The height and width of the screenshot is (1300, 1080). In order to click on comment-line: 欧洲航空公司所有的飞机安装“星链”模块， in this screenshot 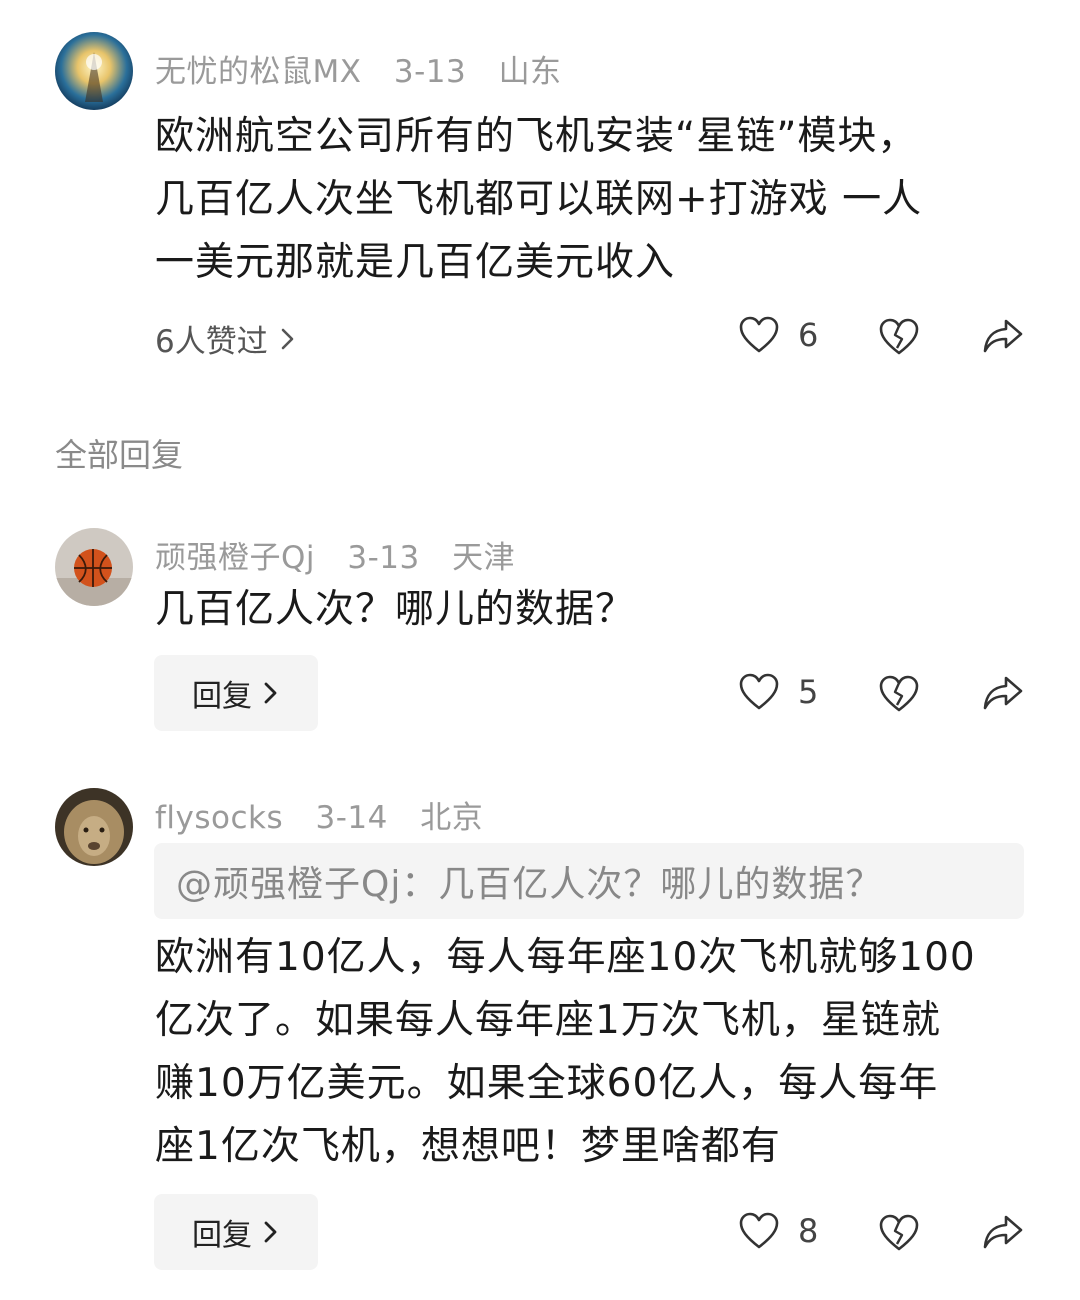, I will do `click(536, 136)`.